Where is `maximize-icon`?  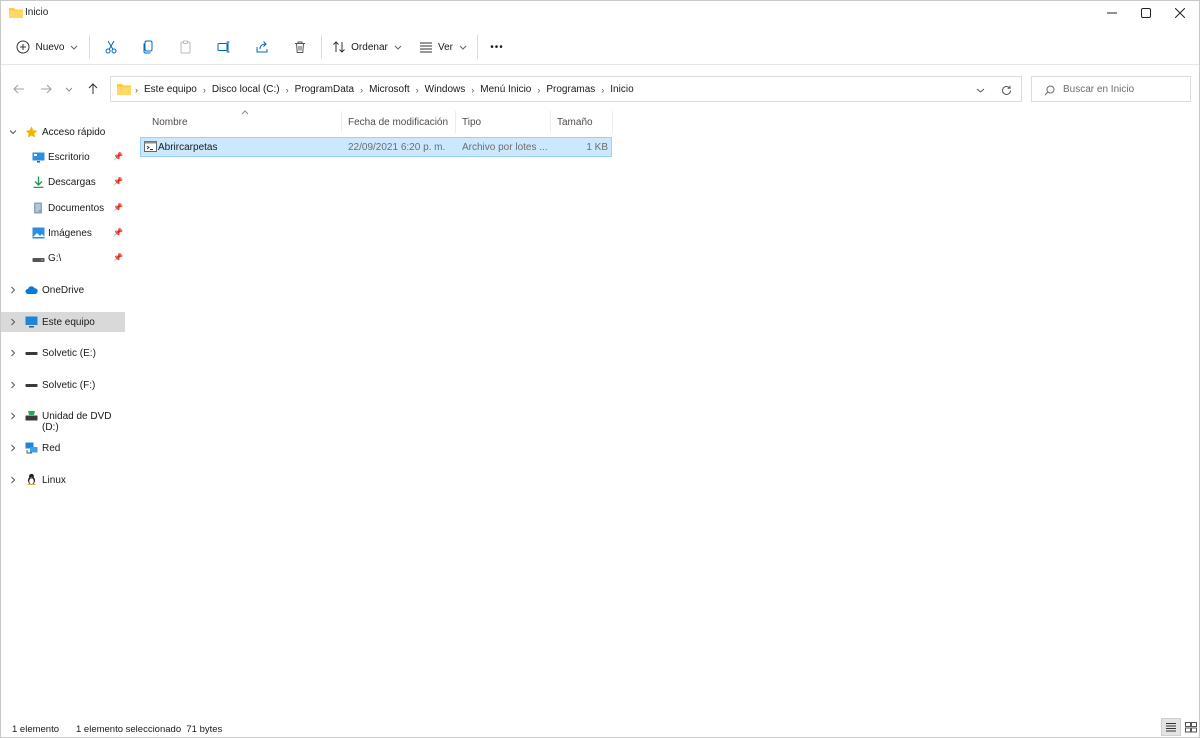
maximize-icon is located at coordinates (1146, 13).